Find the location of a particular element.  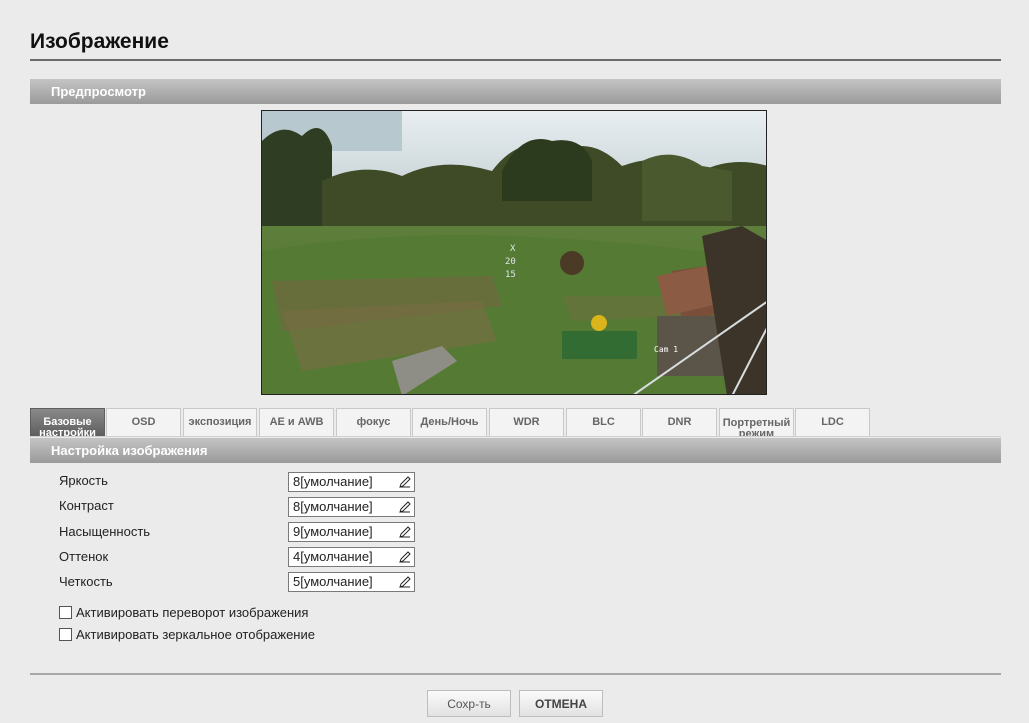

sharpness-select: 5[умолчание] is located at coordinates (351, 582).